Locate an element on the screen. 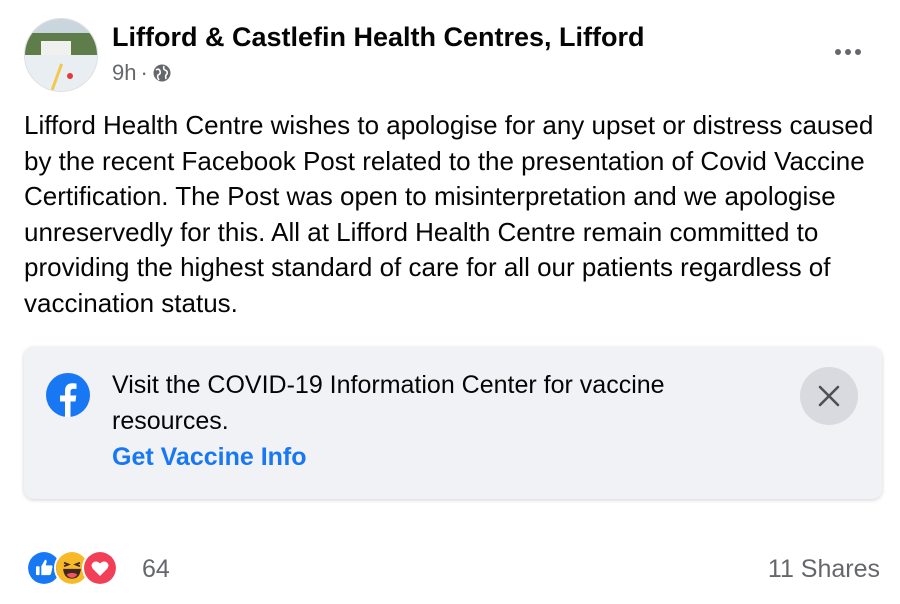 This screenshot has height=604, width=900. reactions is located at coordinates (72, 568).